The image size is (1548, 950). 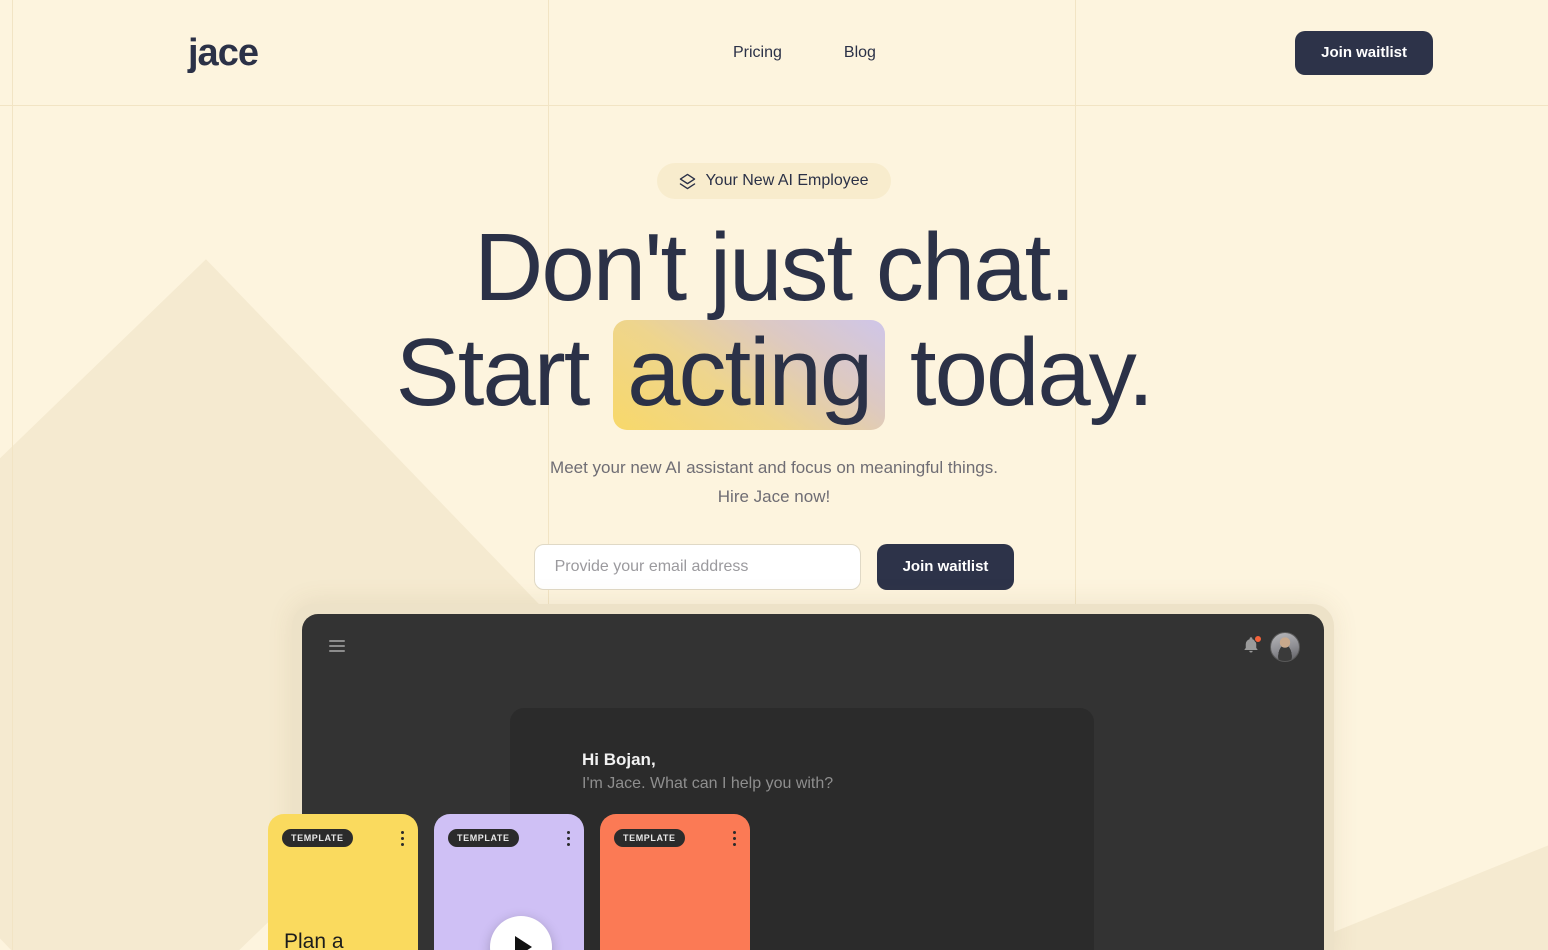 What do you see at coordinates (504, 372) in the screenshot?
I see `headline-prefix: Start` at bounding box center [504, 372].